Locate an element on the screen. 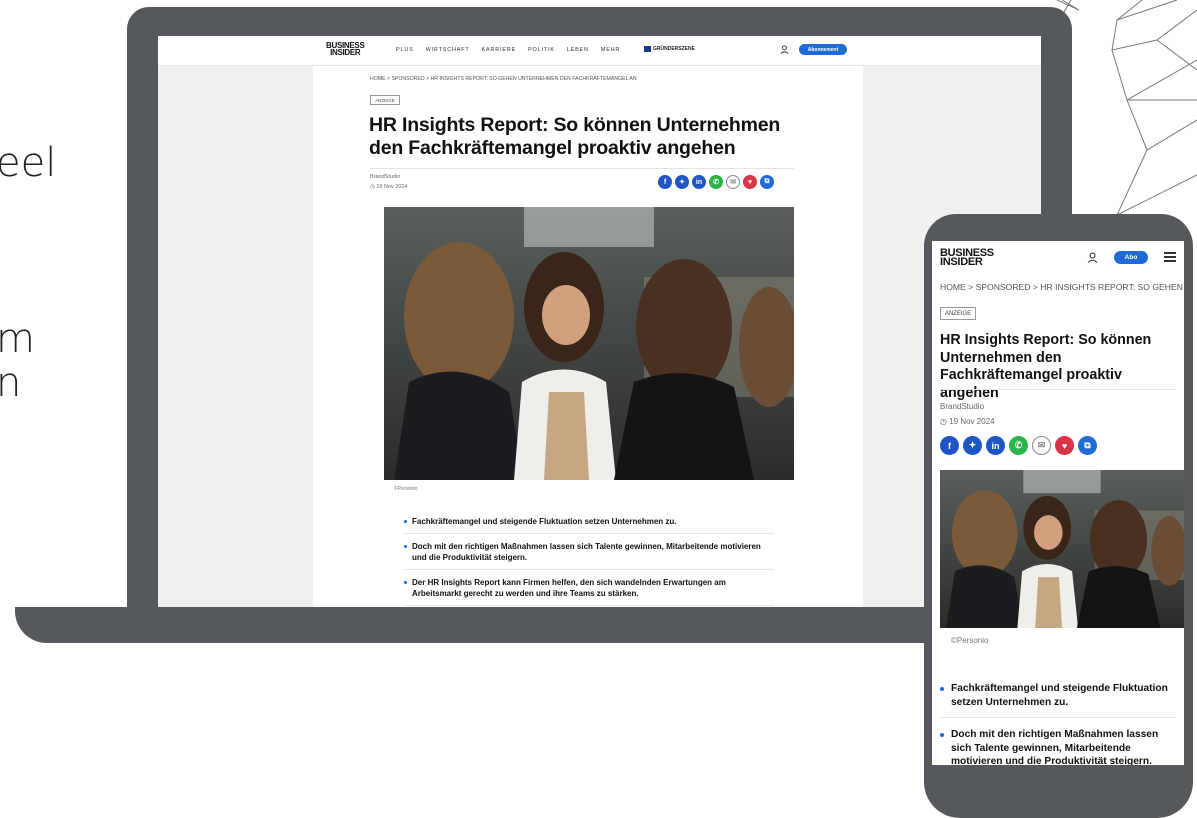 This screenshot has width=1197, height=818. nav-item-leben: LEBEN is located at coordinates (578, 50).